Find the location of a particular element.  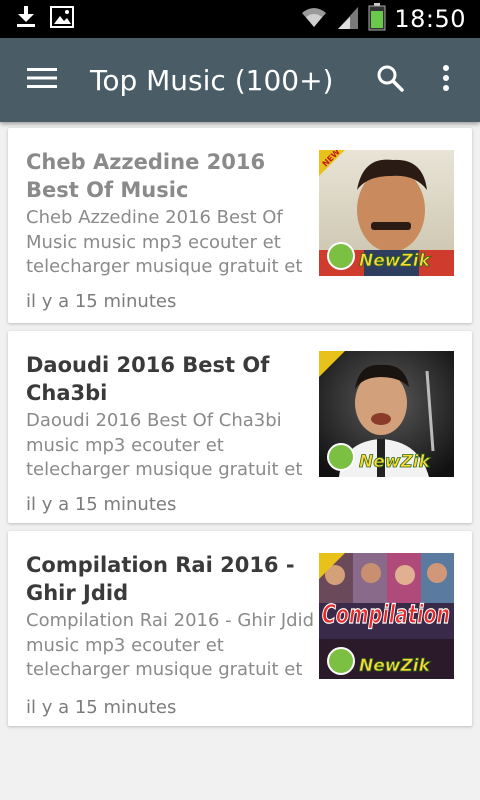

item-thumbnail: Compilation NewZik is located at coordinates (386, 616).